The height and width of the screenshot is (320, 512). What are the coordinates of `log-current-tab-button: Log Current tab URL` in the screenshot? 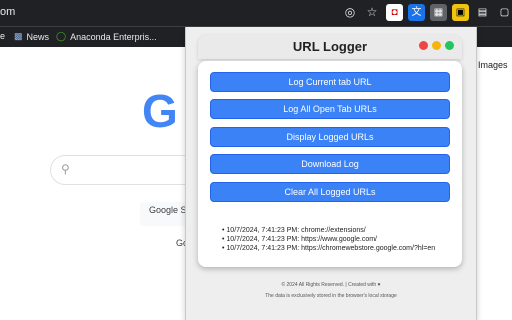 It's located at (330, 82).